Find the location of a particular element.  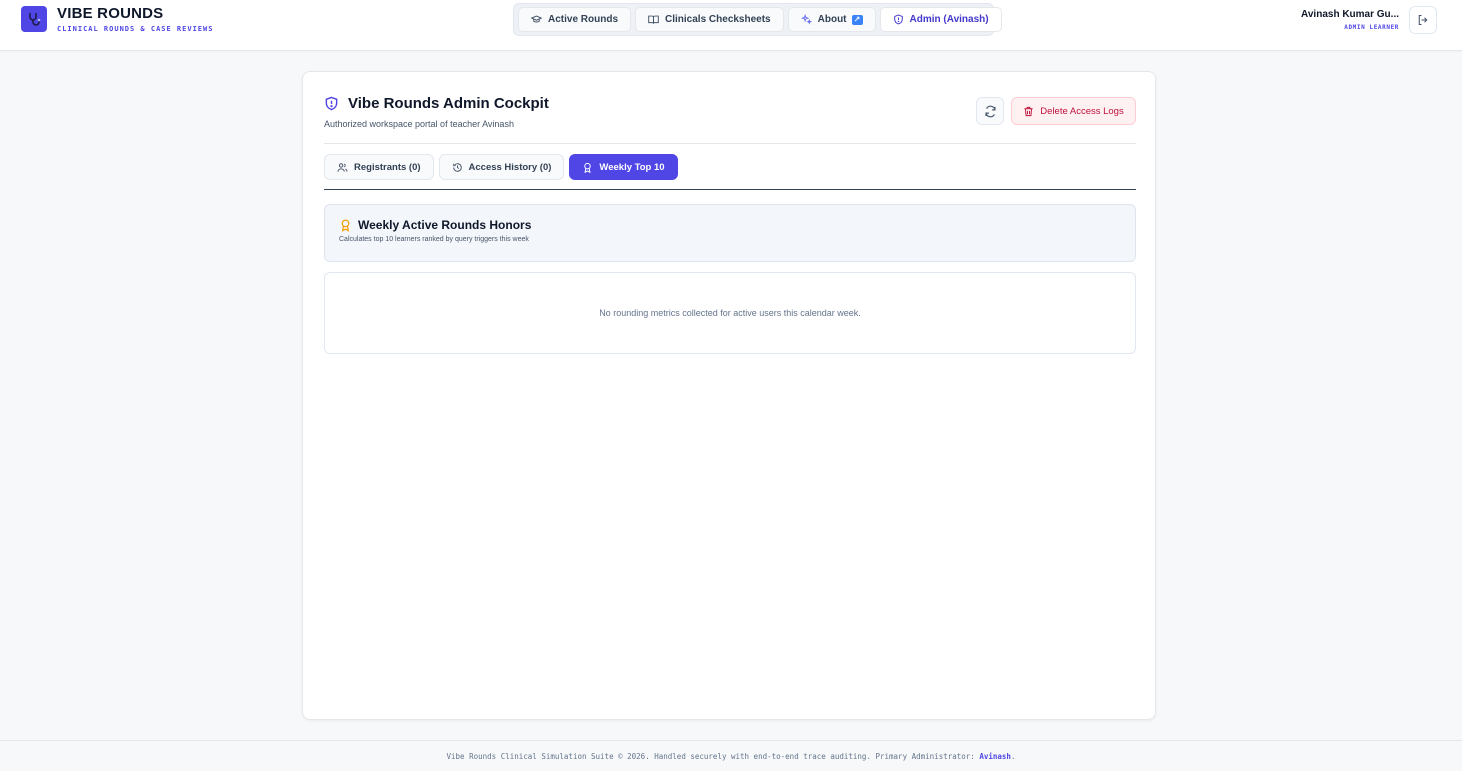

brand-title: VIBE ROUNDS is located at coordinates (110, 13).